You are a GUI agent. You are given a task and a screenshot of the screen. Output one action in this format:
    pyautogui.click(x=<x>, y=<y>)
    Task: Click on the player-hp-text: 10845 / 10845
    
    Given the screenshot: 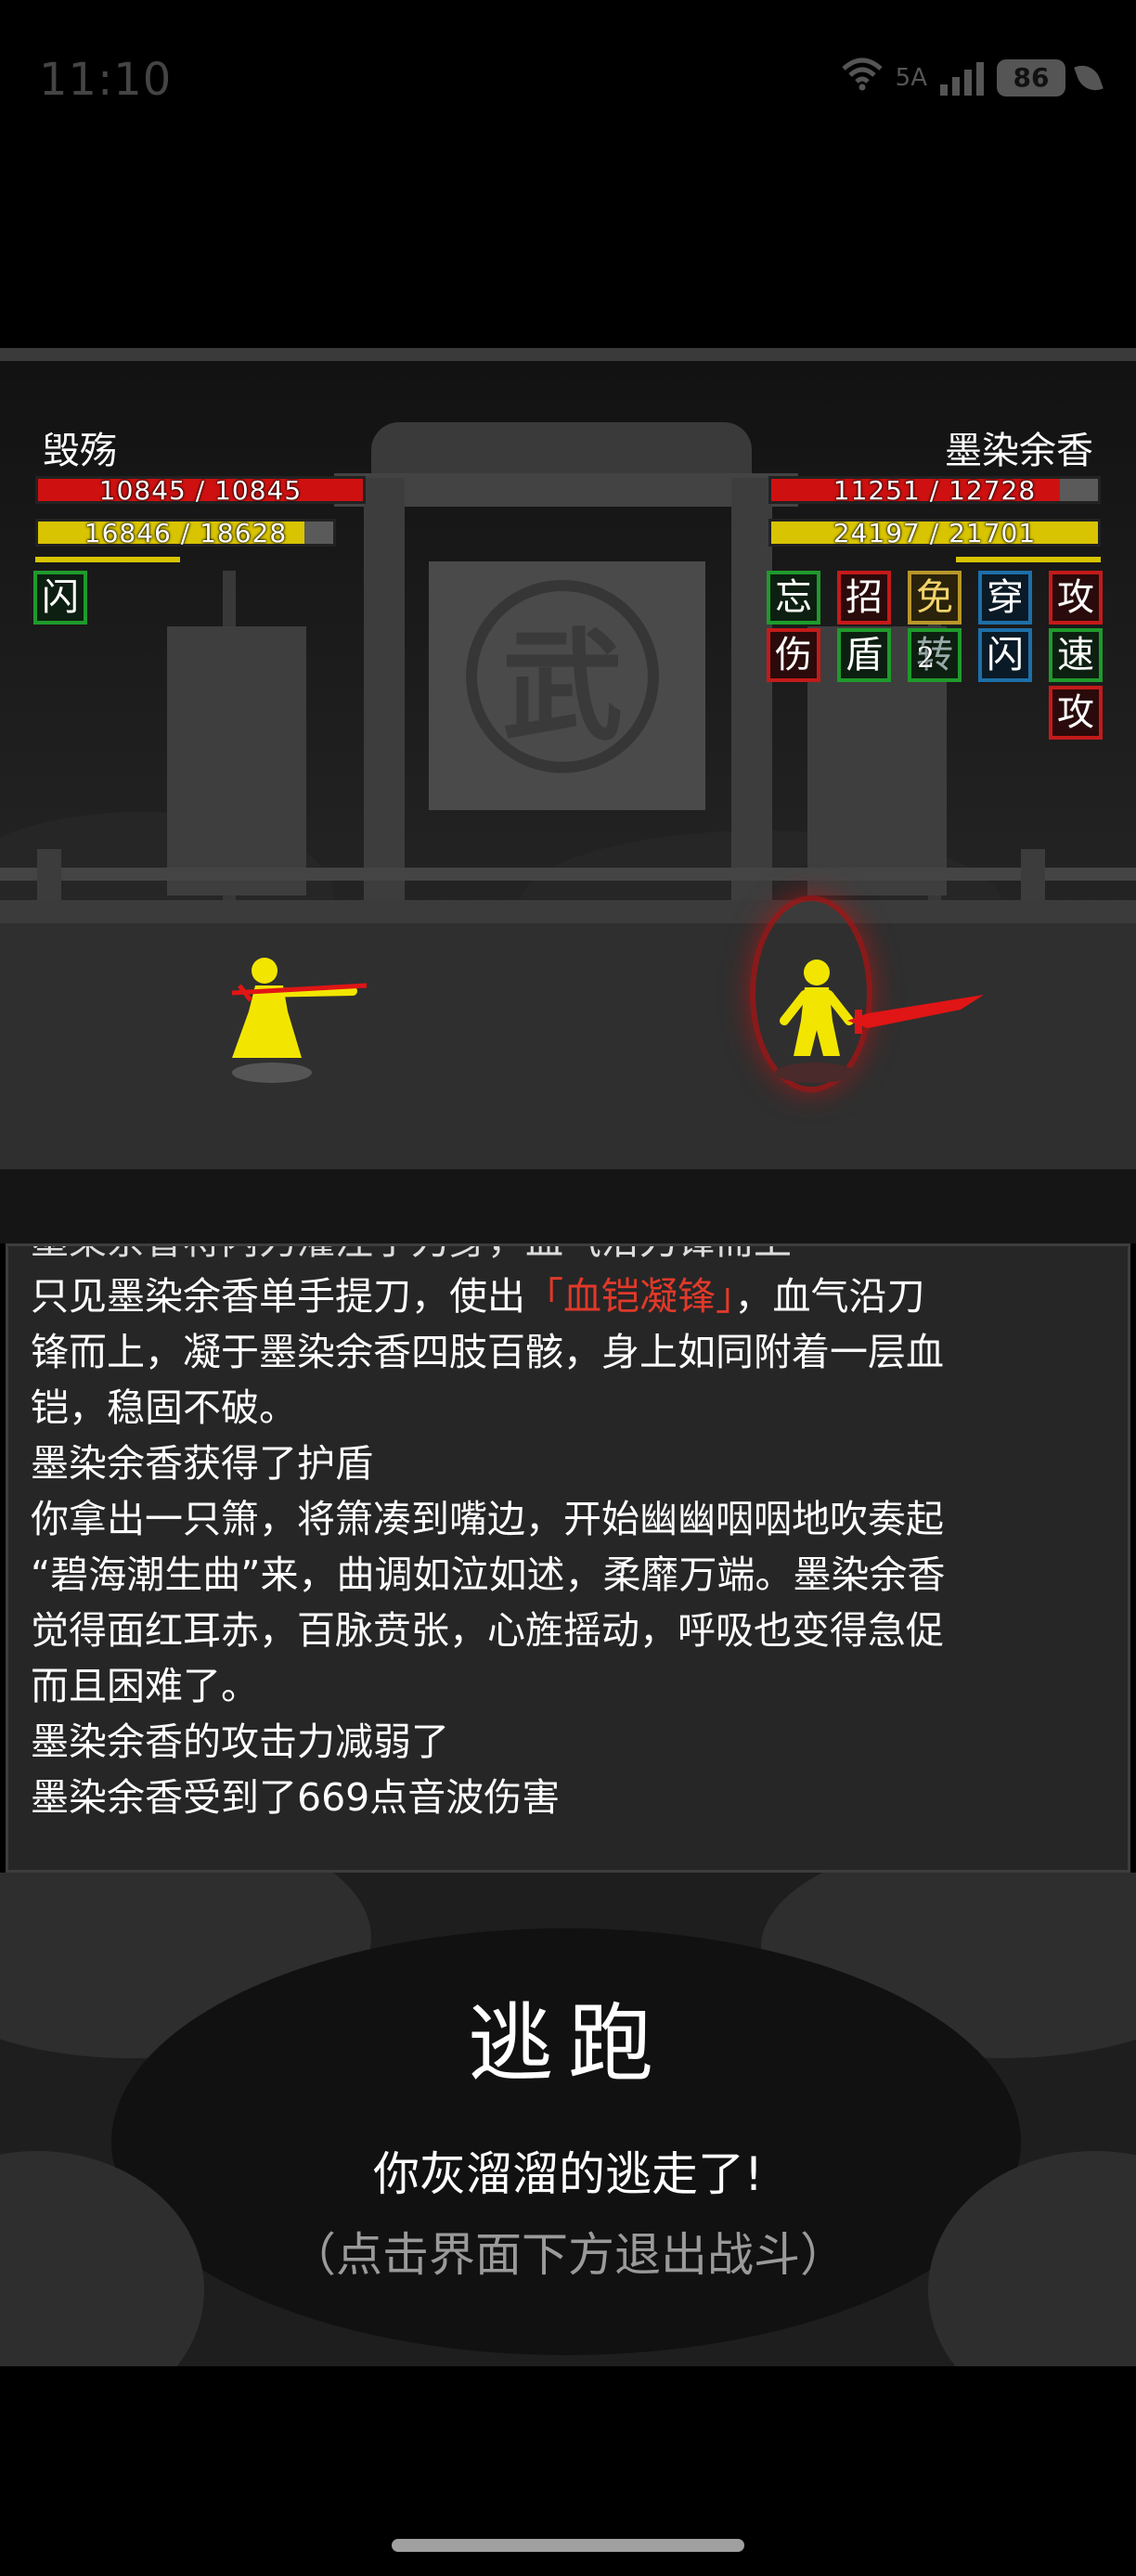 What is the action you would take?
    pyautogui.click(x=200, y=491)
    